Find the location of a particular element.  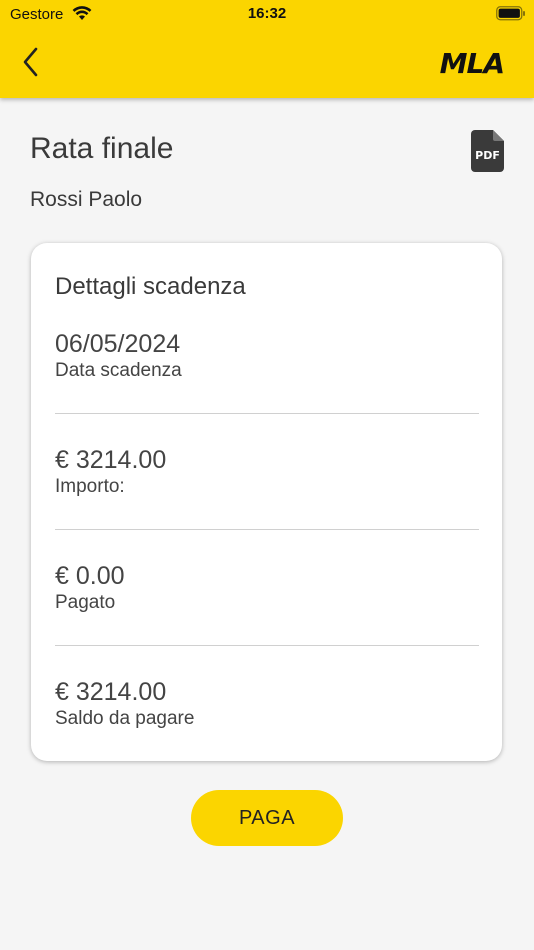

detail-row-amount: € 3214.00 Importo: is located at coordinates (267, 472).